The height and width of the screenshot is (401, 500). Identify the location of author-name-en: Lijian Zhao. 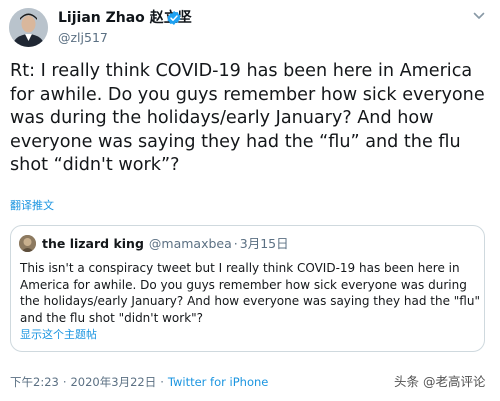
(101, 18).